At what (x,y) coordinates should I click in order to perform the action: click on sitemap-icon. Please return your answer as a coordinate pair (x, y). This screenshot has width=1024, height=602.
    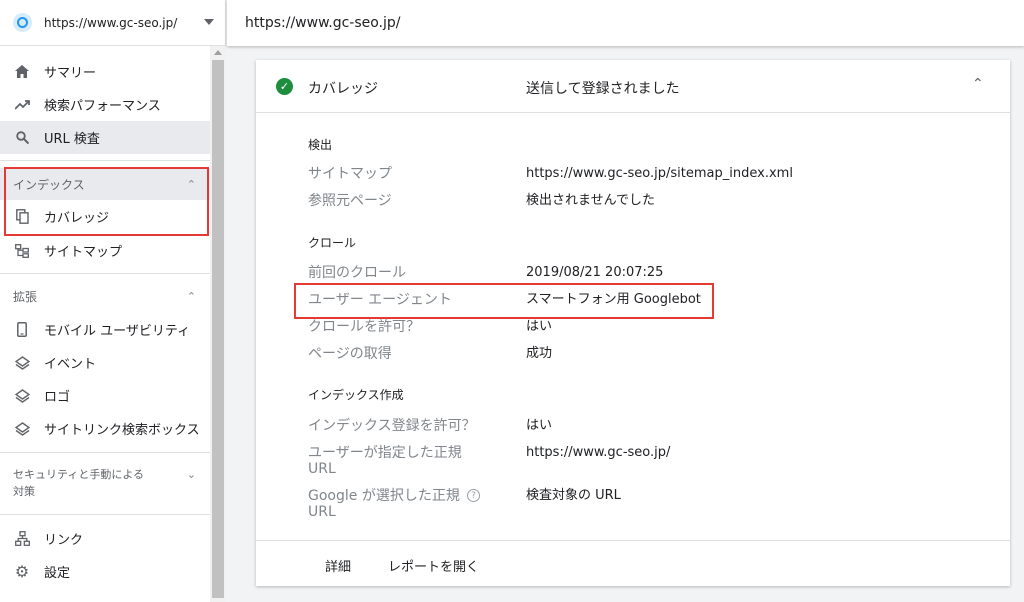
    Looking at the image, I should click on (22, 251).